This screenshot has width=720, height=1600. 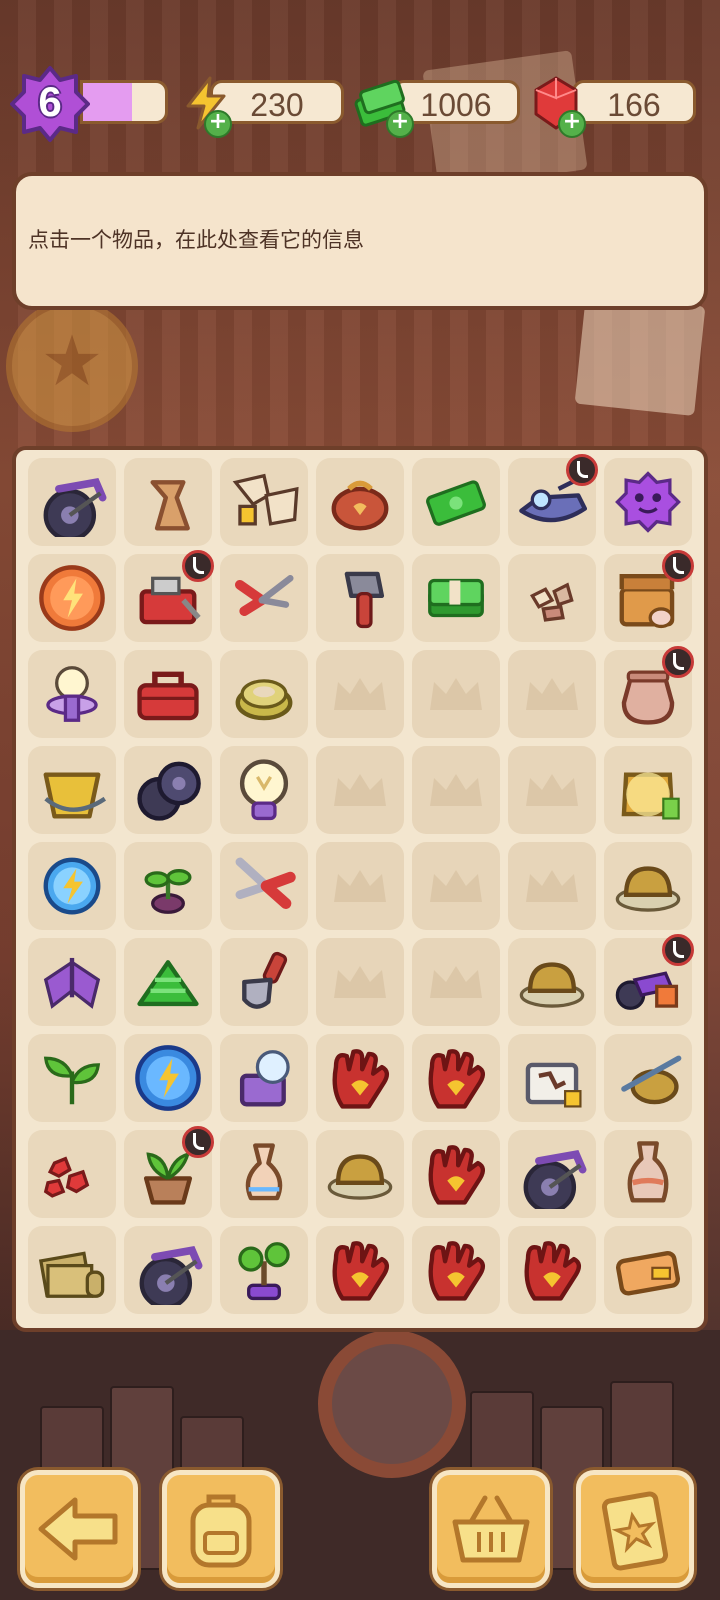 I want to click on board-cell-horseshoe, so click(x=168, y=502).